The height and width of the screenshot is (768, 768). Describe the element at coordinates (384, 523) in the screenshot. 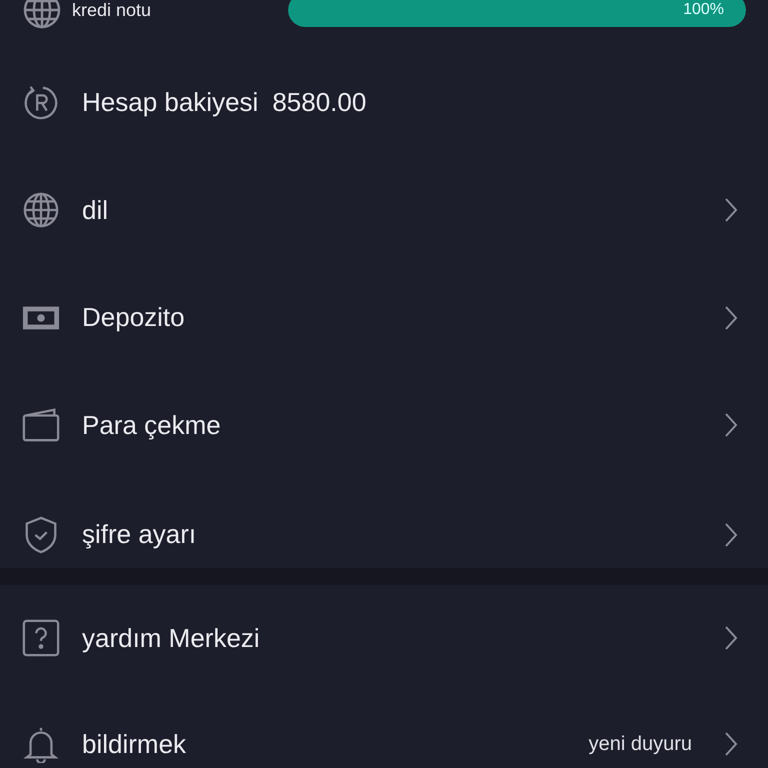

I see `menu-item: şifre ayarı` at that location.